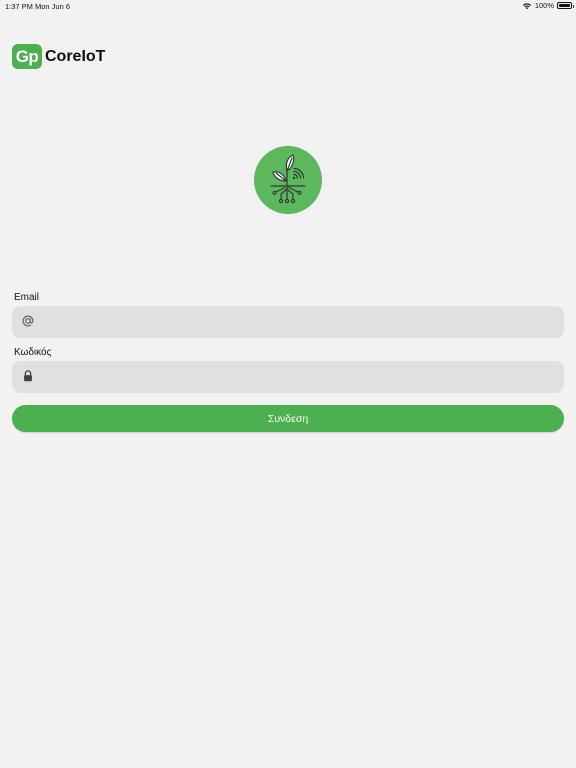 The width and height of the screenshot is (576, 768). What do you see at coordinates (288, 418) in the screenshot?
I see `login-button: Συνδεση` at bounding box center [288, 418].